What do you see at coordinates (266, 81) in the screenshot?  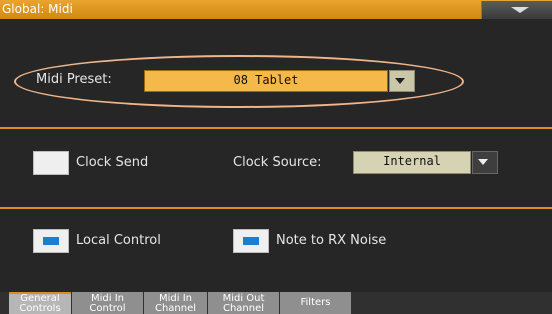 I see `midi-preset-field: 08 Tablet` at bounding box center [266, 81].